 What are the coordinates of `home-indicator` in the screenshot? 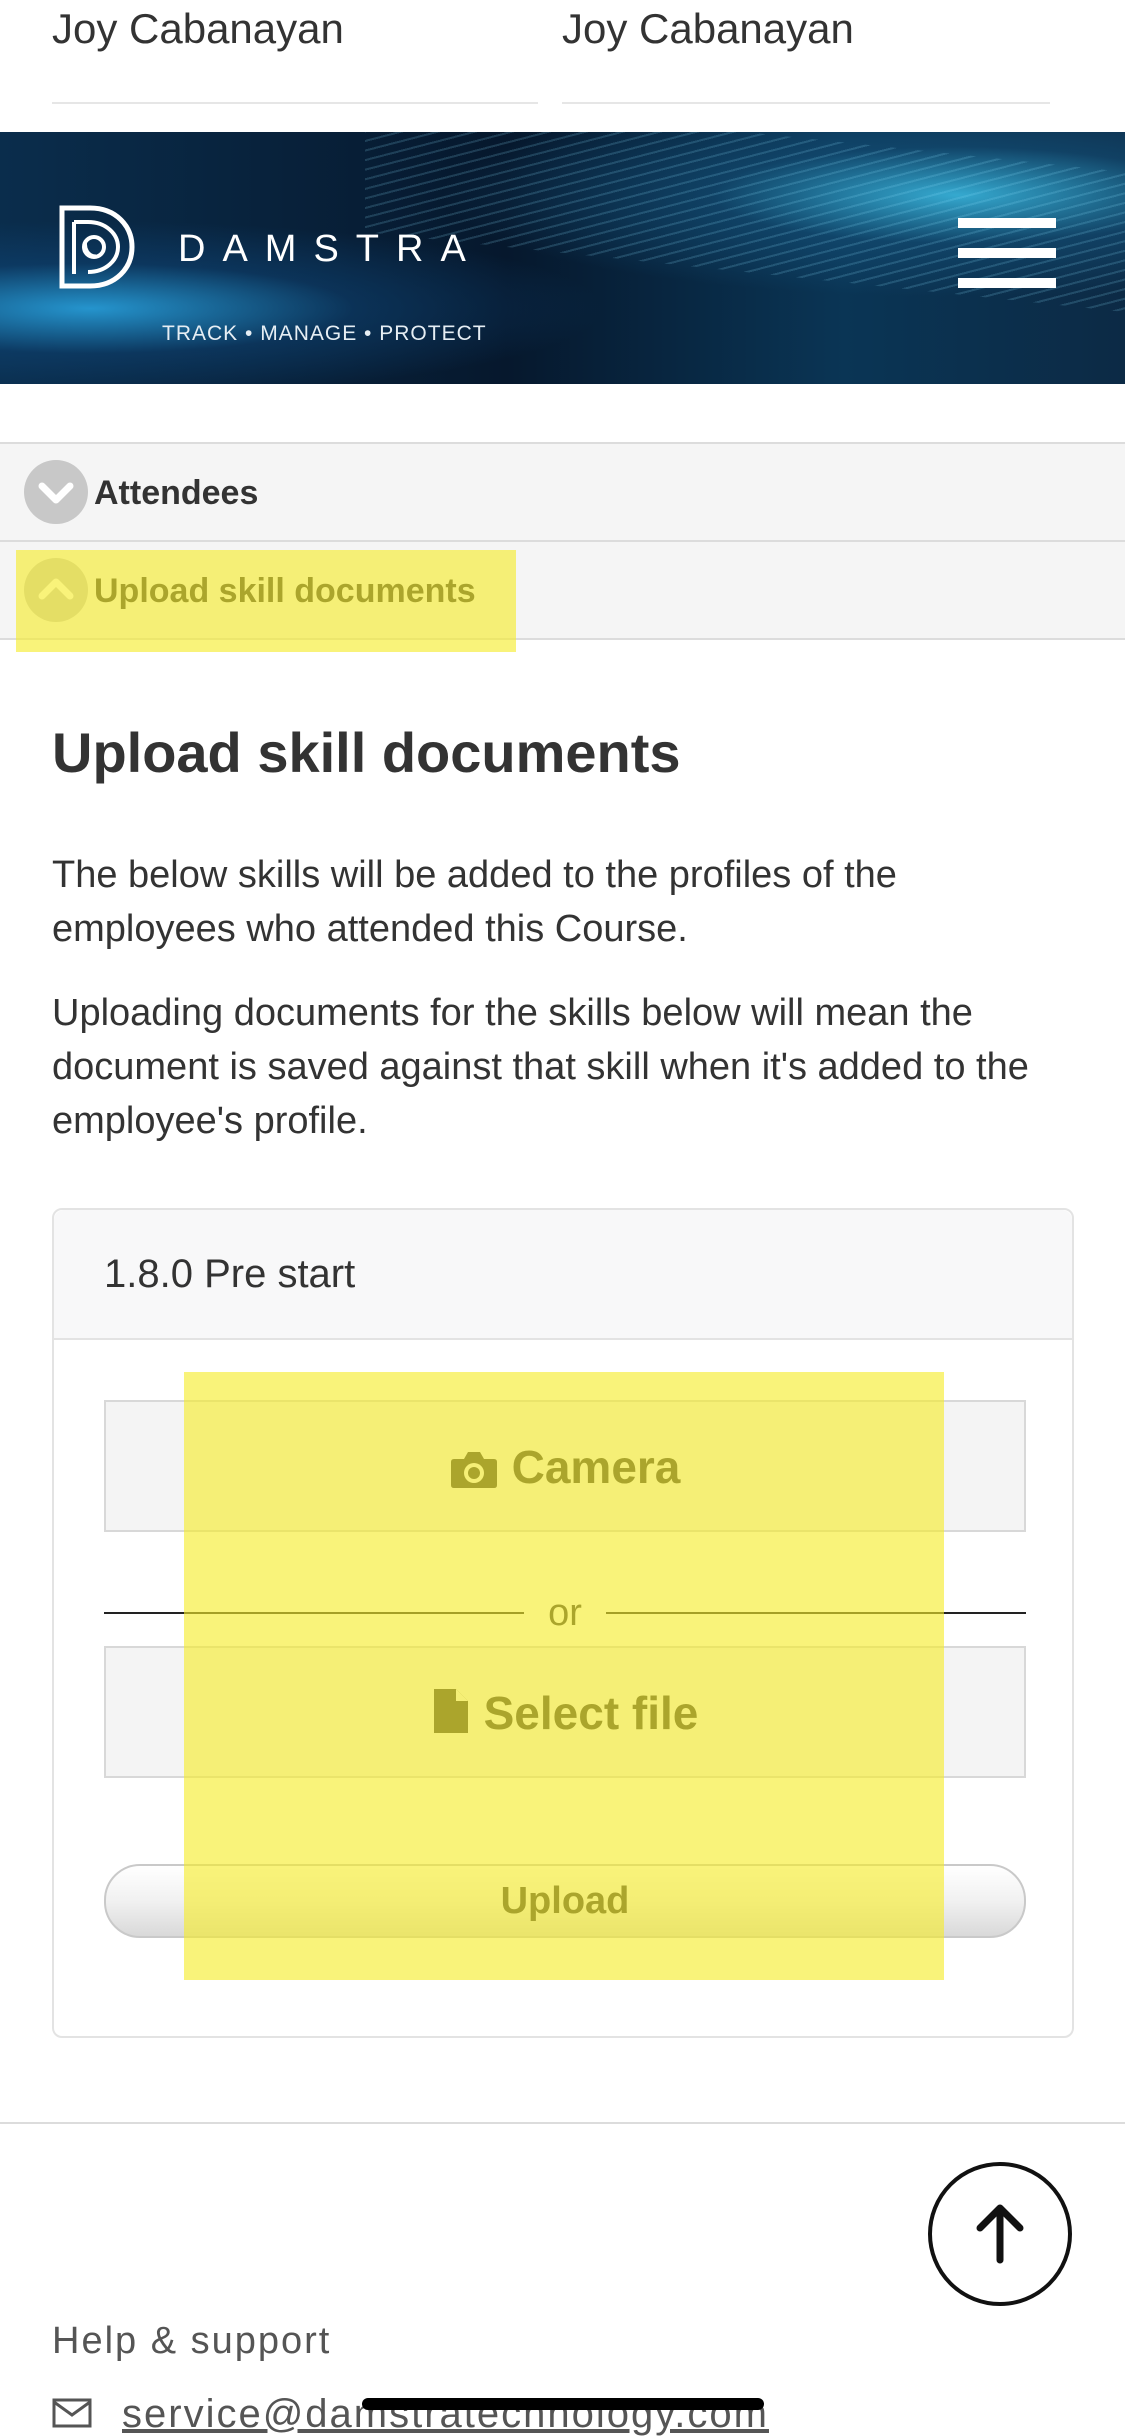 It's located at (563, 2404).